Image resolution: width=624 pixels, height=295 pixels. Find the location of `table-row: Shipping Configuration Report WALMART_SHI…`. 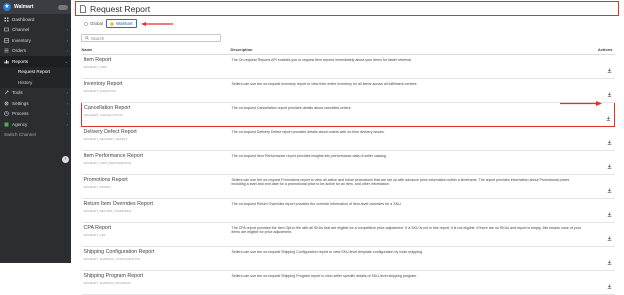

table-row: Shipping Configuration Report WALMART_SHI… is located at coordinates (348, 258).